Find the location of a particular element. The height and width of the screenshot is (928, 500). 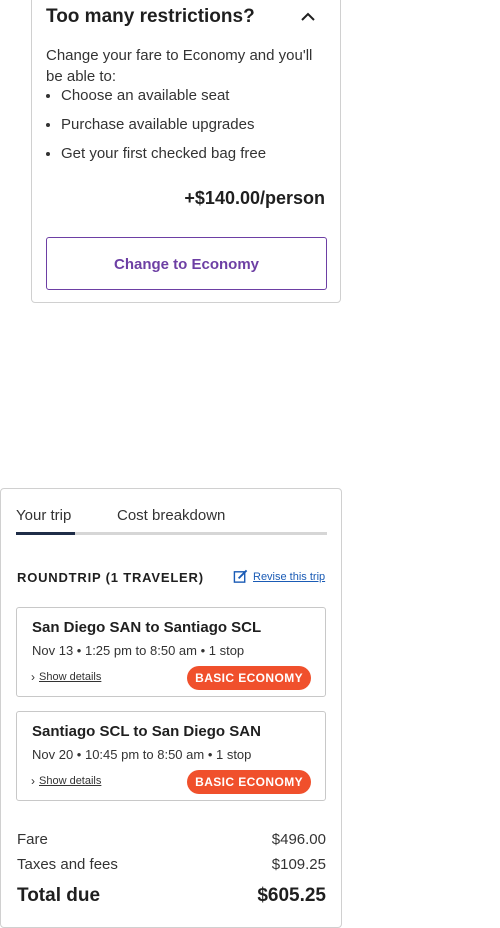

fare-label: Fare is located at coordinates (32, 839).